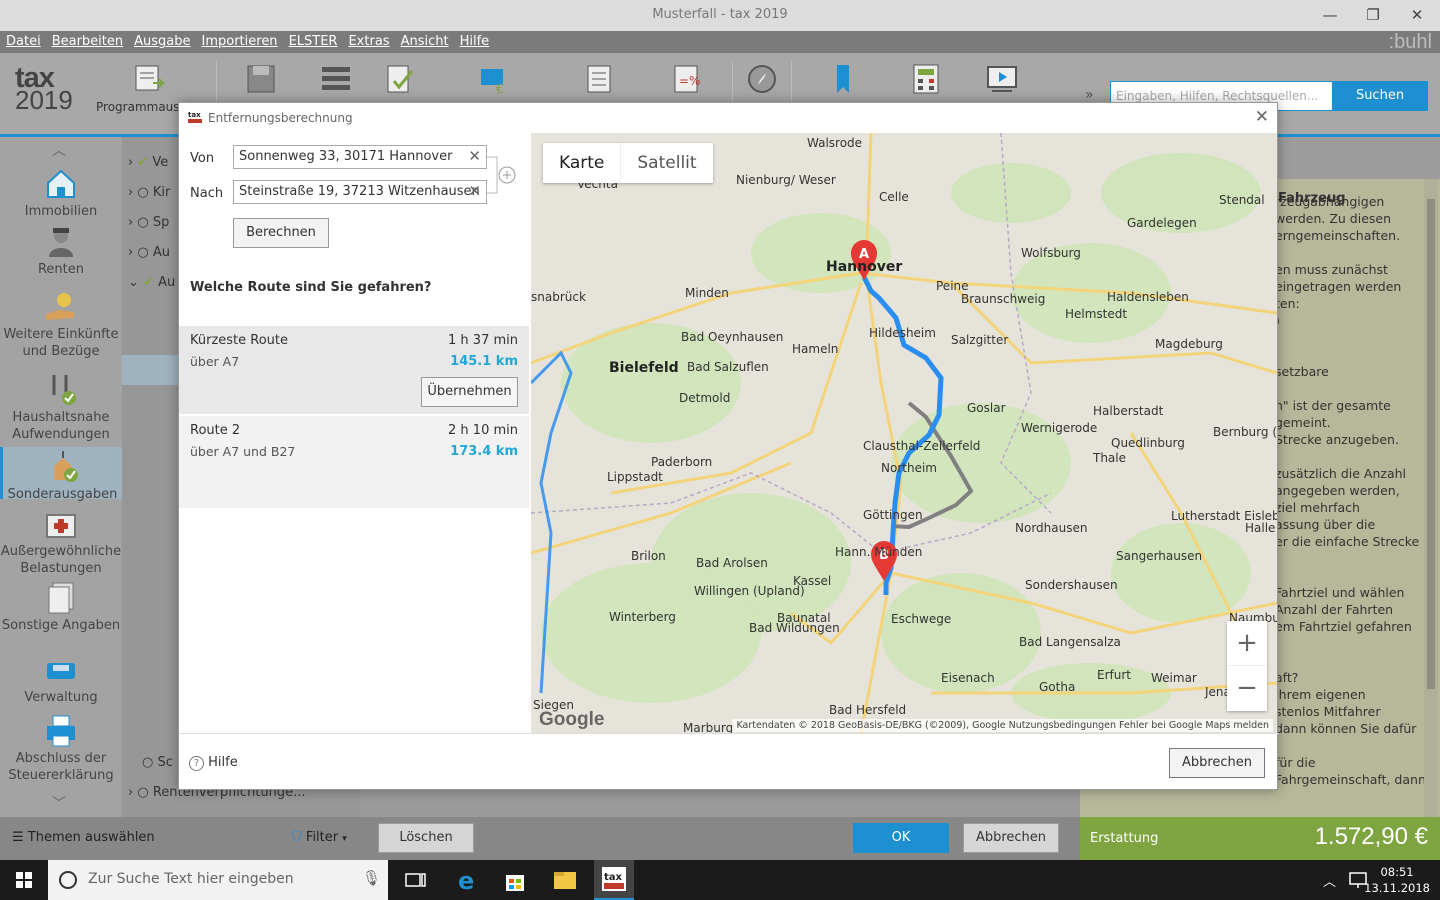 The height and width of the screenshot is (900, 1440). I want to click on menu-hilfe: Hilfe, so click(475, 41).